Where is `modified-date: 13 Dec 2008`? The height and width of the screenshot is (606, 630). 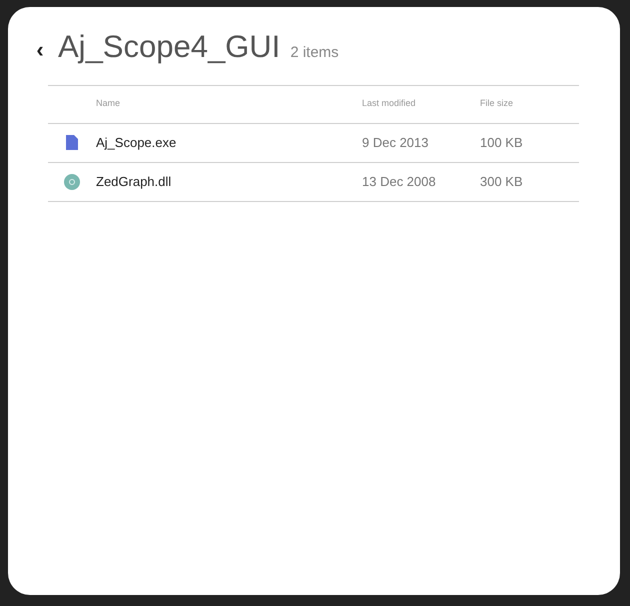
modified-date: 13 Dec 2008 is located at coordinates (399, 181).